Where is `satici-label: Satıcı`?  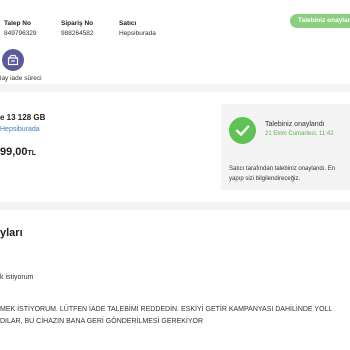 satici-label: Satıcı is located at coordinates (128, 23).